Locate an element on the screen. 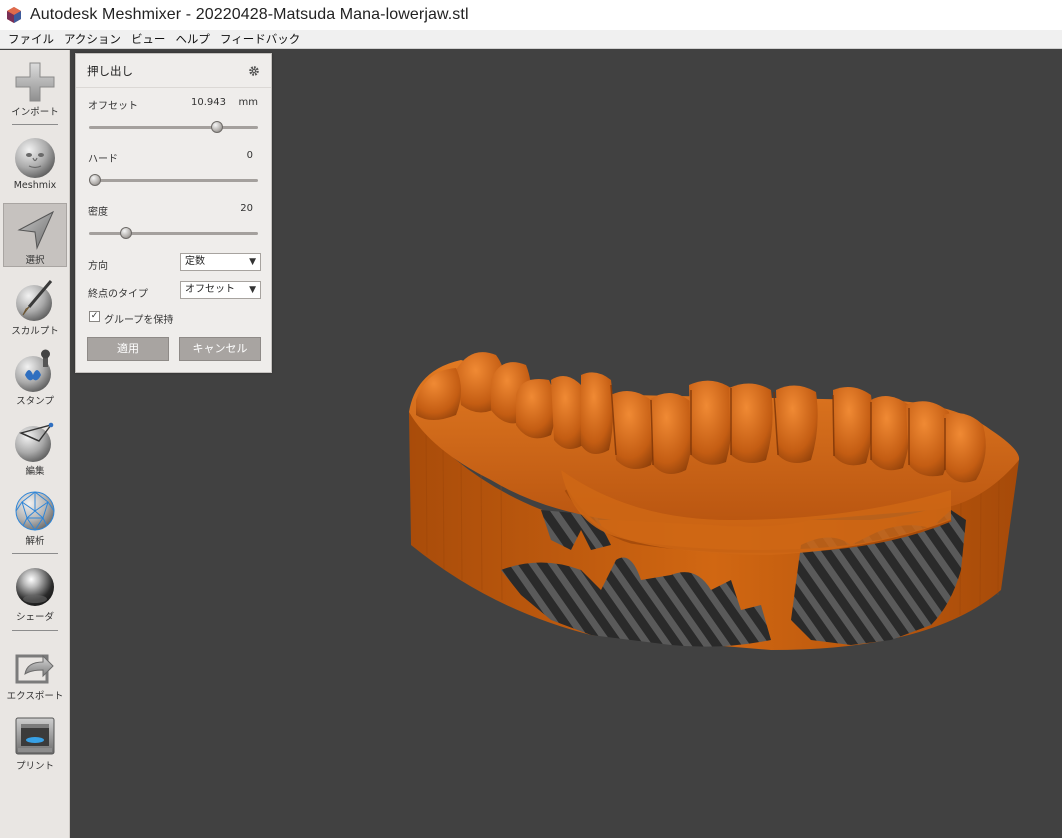 The width and height of the screenshot is (1062, 838). hard-slider-handle is located at coordinates (95, 180).